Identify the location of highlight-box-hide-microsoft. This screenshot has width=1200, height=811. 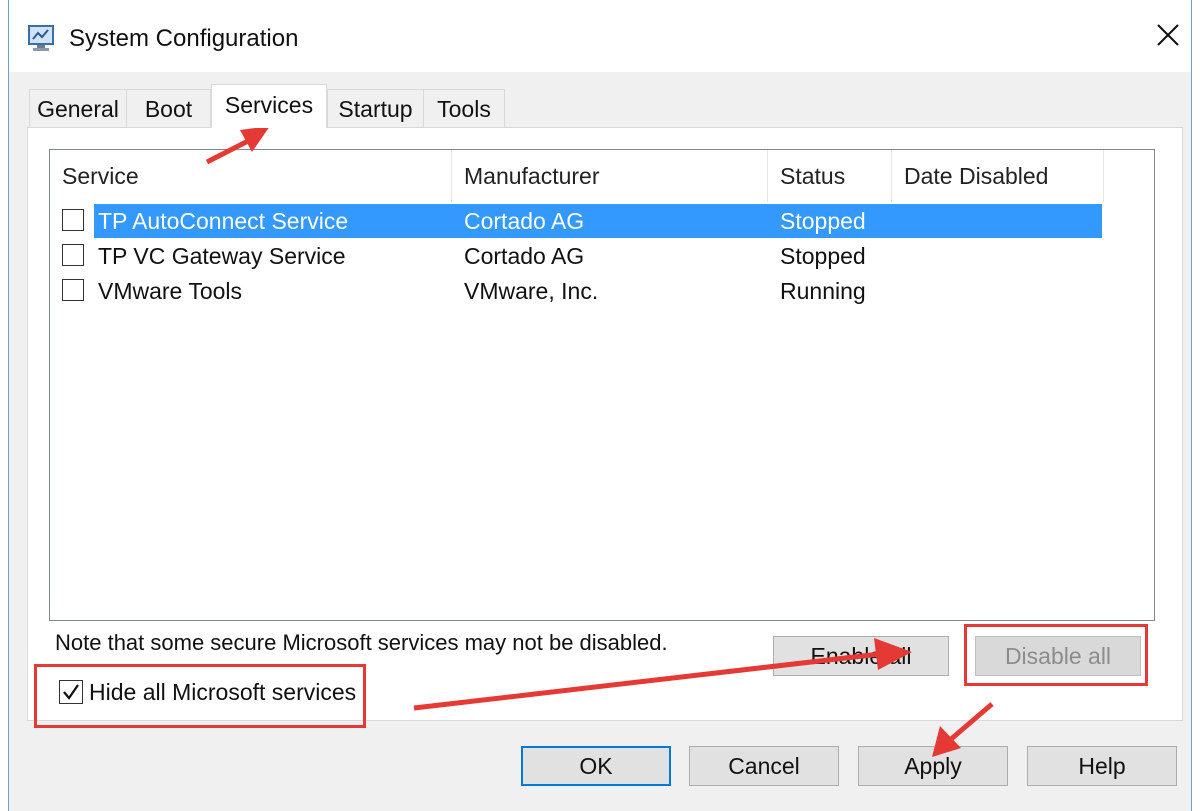
(200, 696).